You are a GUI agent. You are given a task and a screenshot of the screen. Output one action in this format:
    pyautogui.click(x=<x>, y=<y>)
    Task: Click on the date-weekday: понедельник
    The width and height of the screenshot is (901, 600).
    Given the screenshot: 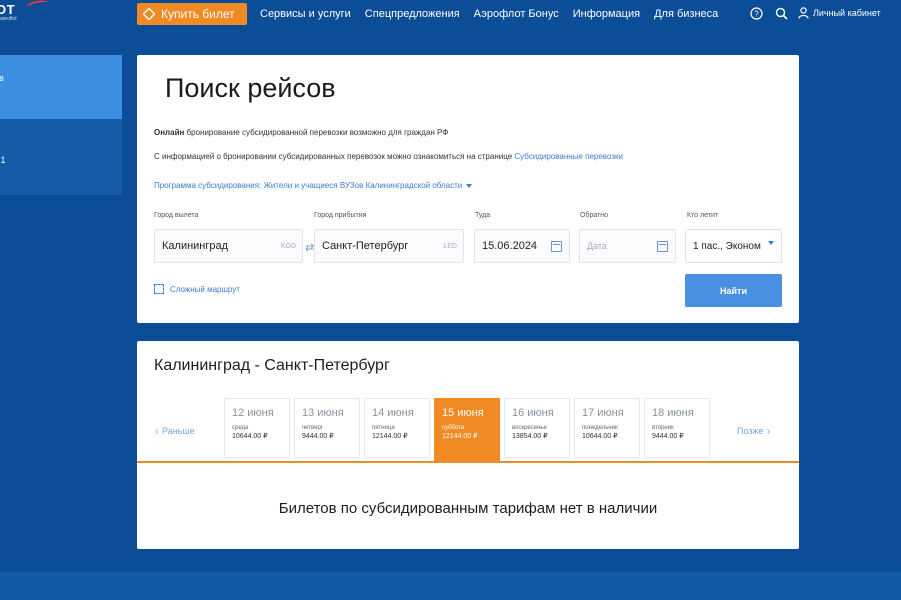 What is the action you would take?
    pyautogui.click(x=600, y=428)
    